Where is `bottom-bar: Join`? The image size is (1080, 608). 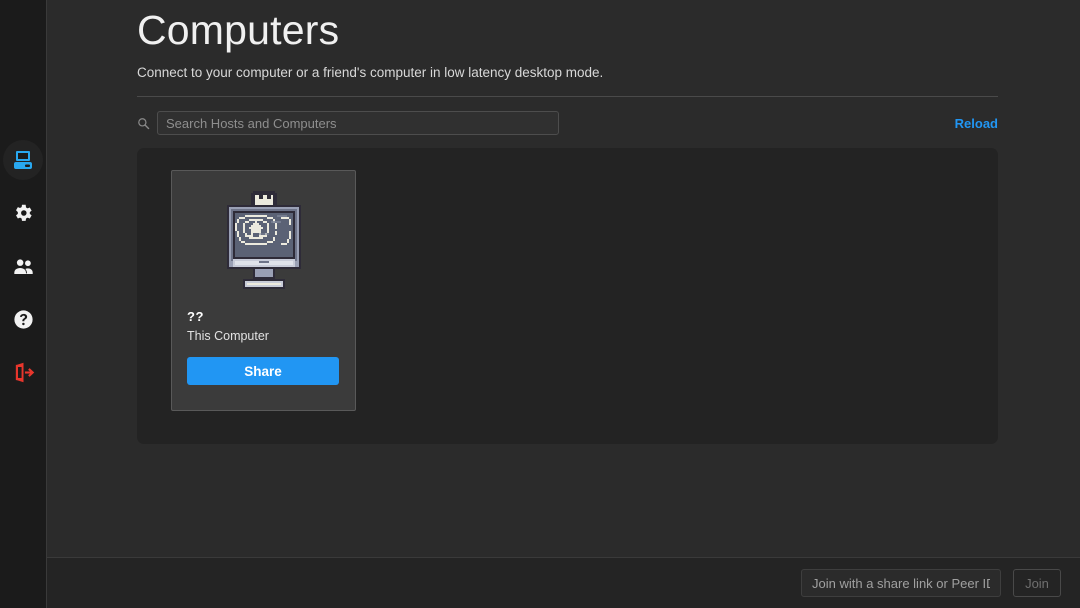
bottom-bar: Join is located at coordinates (563, 582).